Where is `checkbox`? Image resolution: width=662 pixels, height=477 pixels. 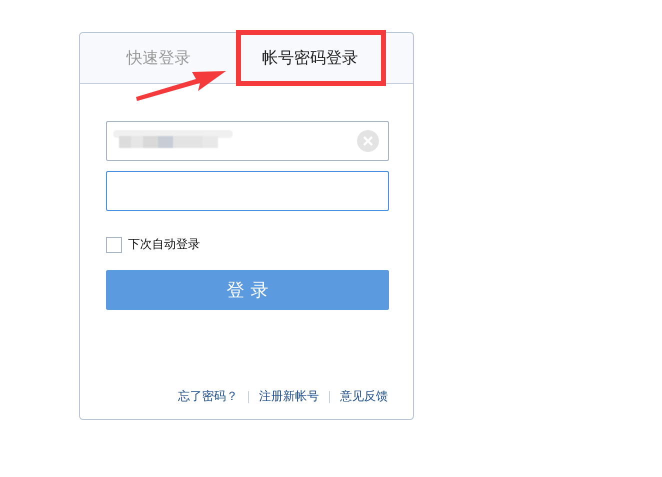
checkbox is located at coordinates (114, 244).